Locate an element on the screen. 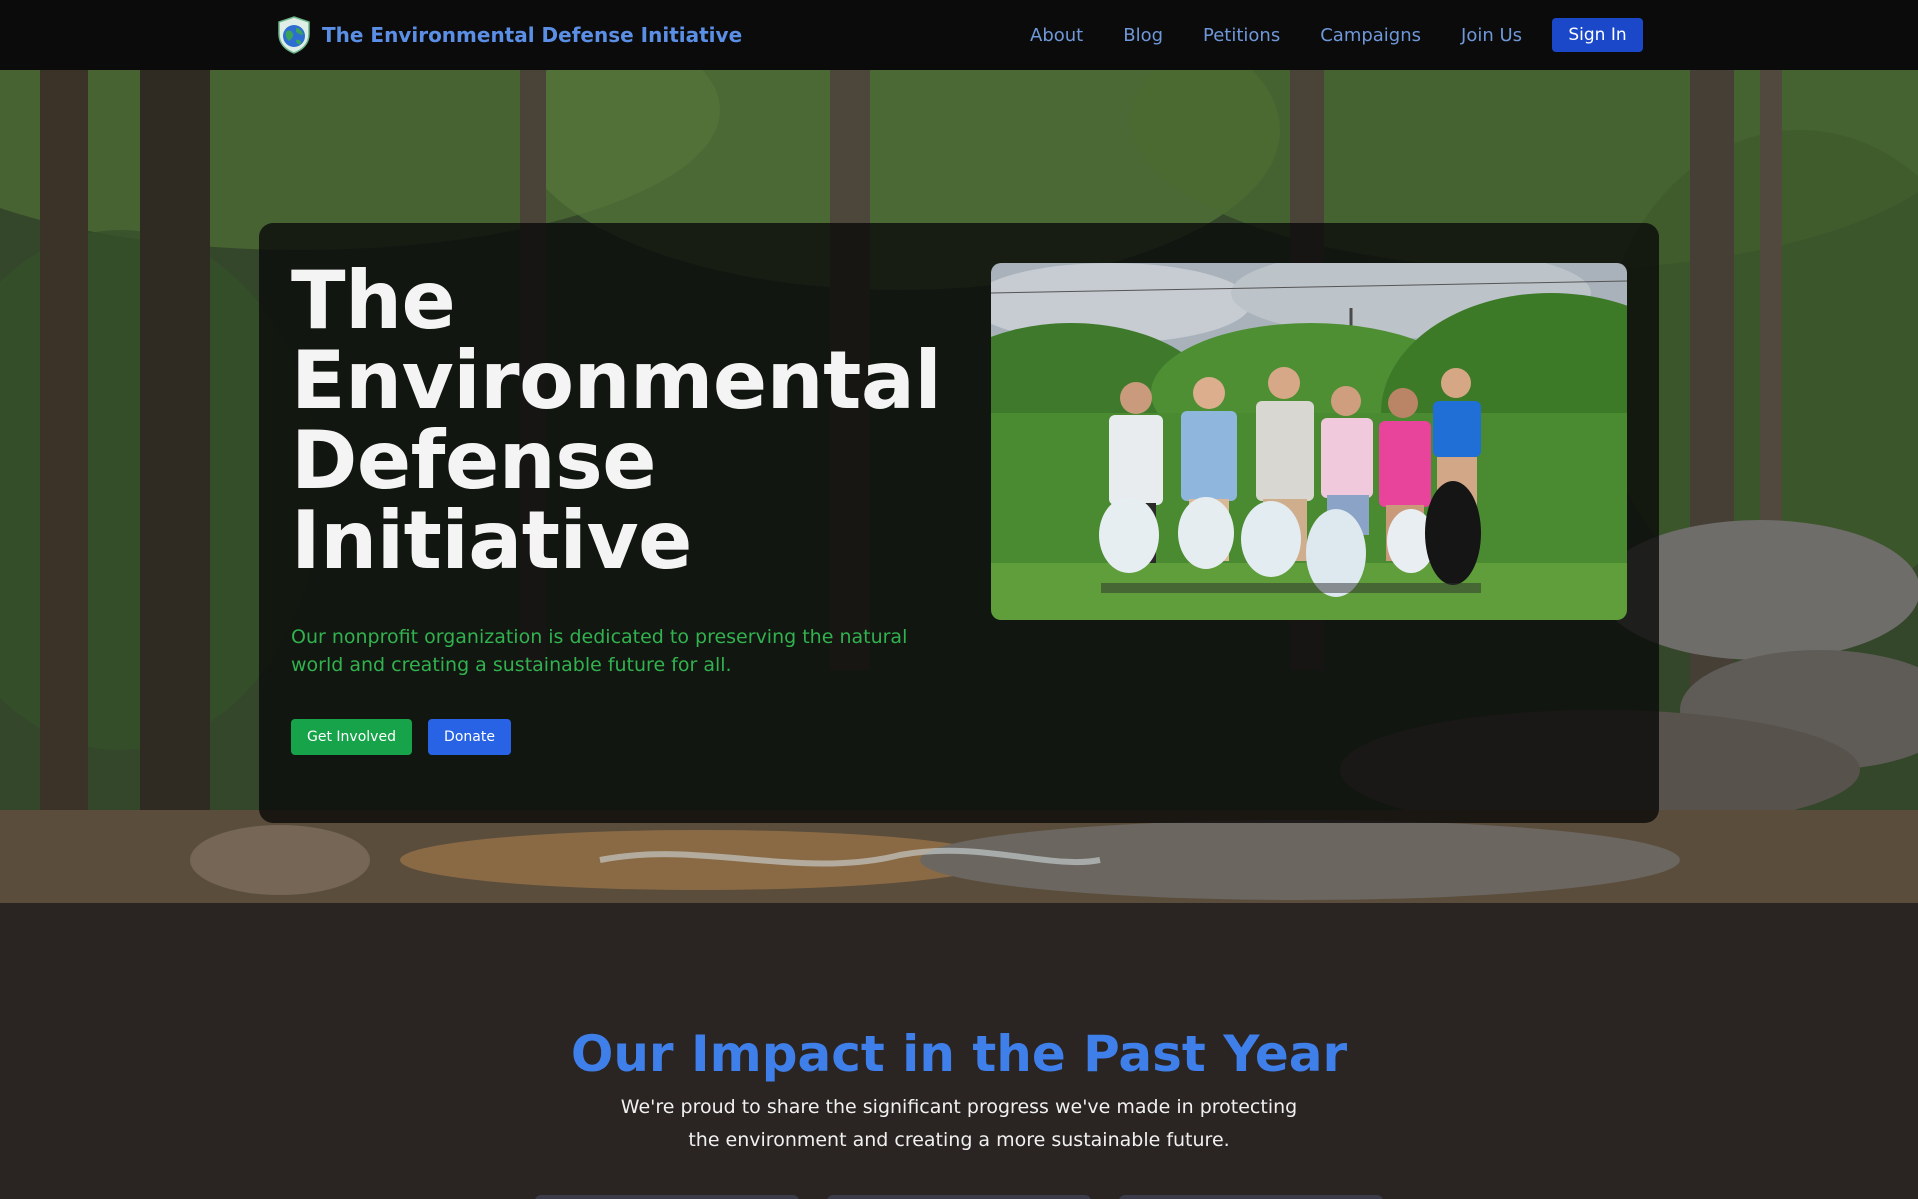  impact-title: Our Impact in the Past Year is located at coordinates (959, 1054).